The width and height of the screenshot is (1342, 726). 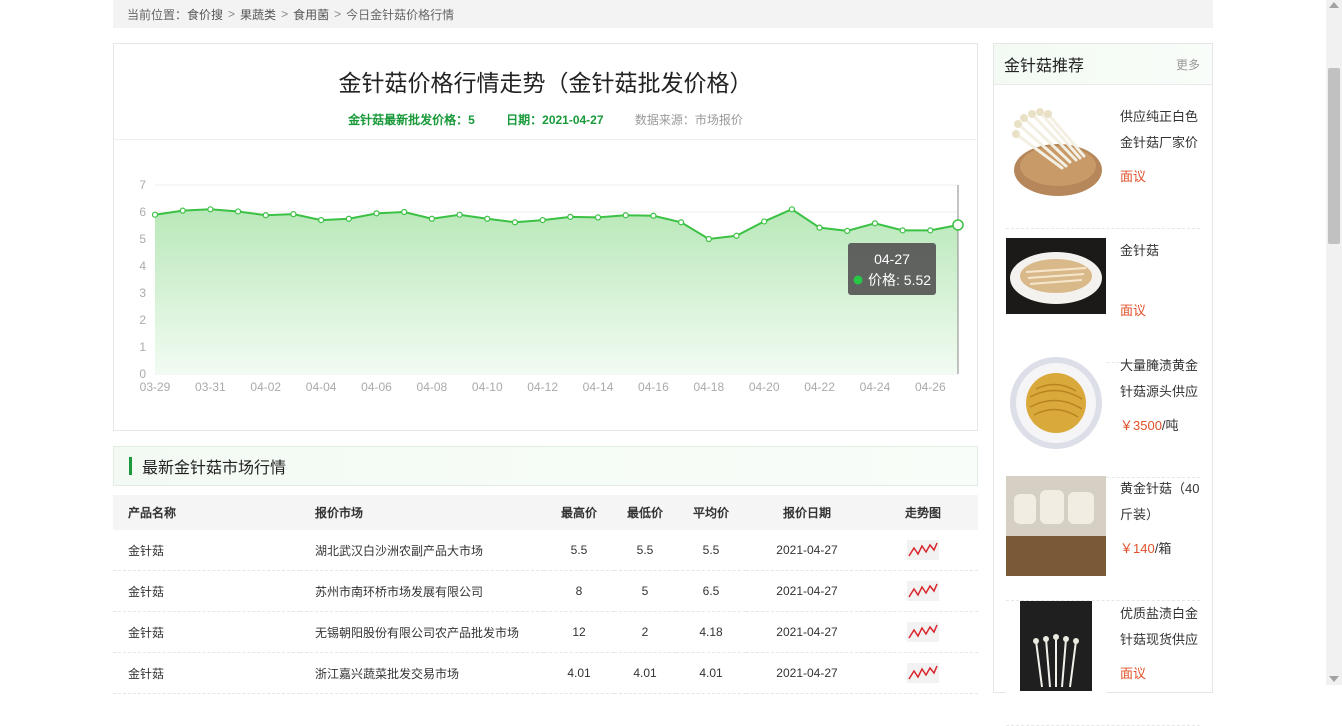 I want to click on sidebar-product-item: 大量腌渍黄金针菇源头供应 ￥3500/吨, so click(x=1103, y=415).